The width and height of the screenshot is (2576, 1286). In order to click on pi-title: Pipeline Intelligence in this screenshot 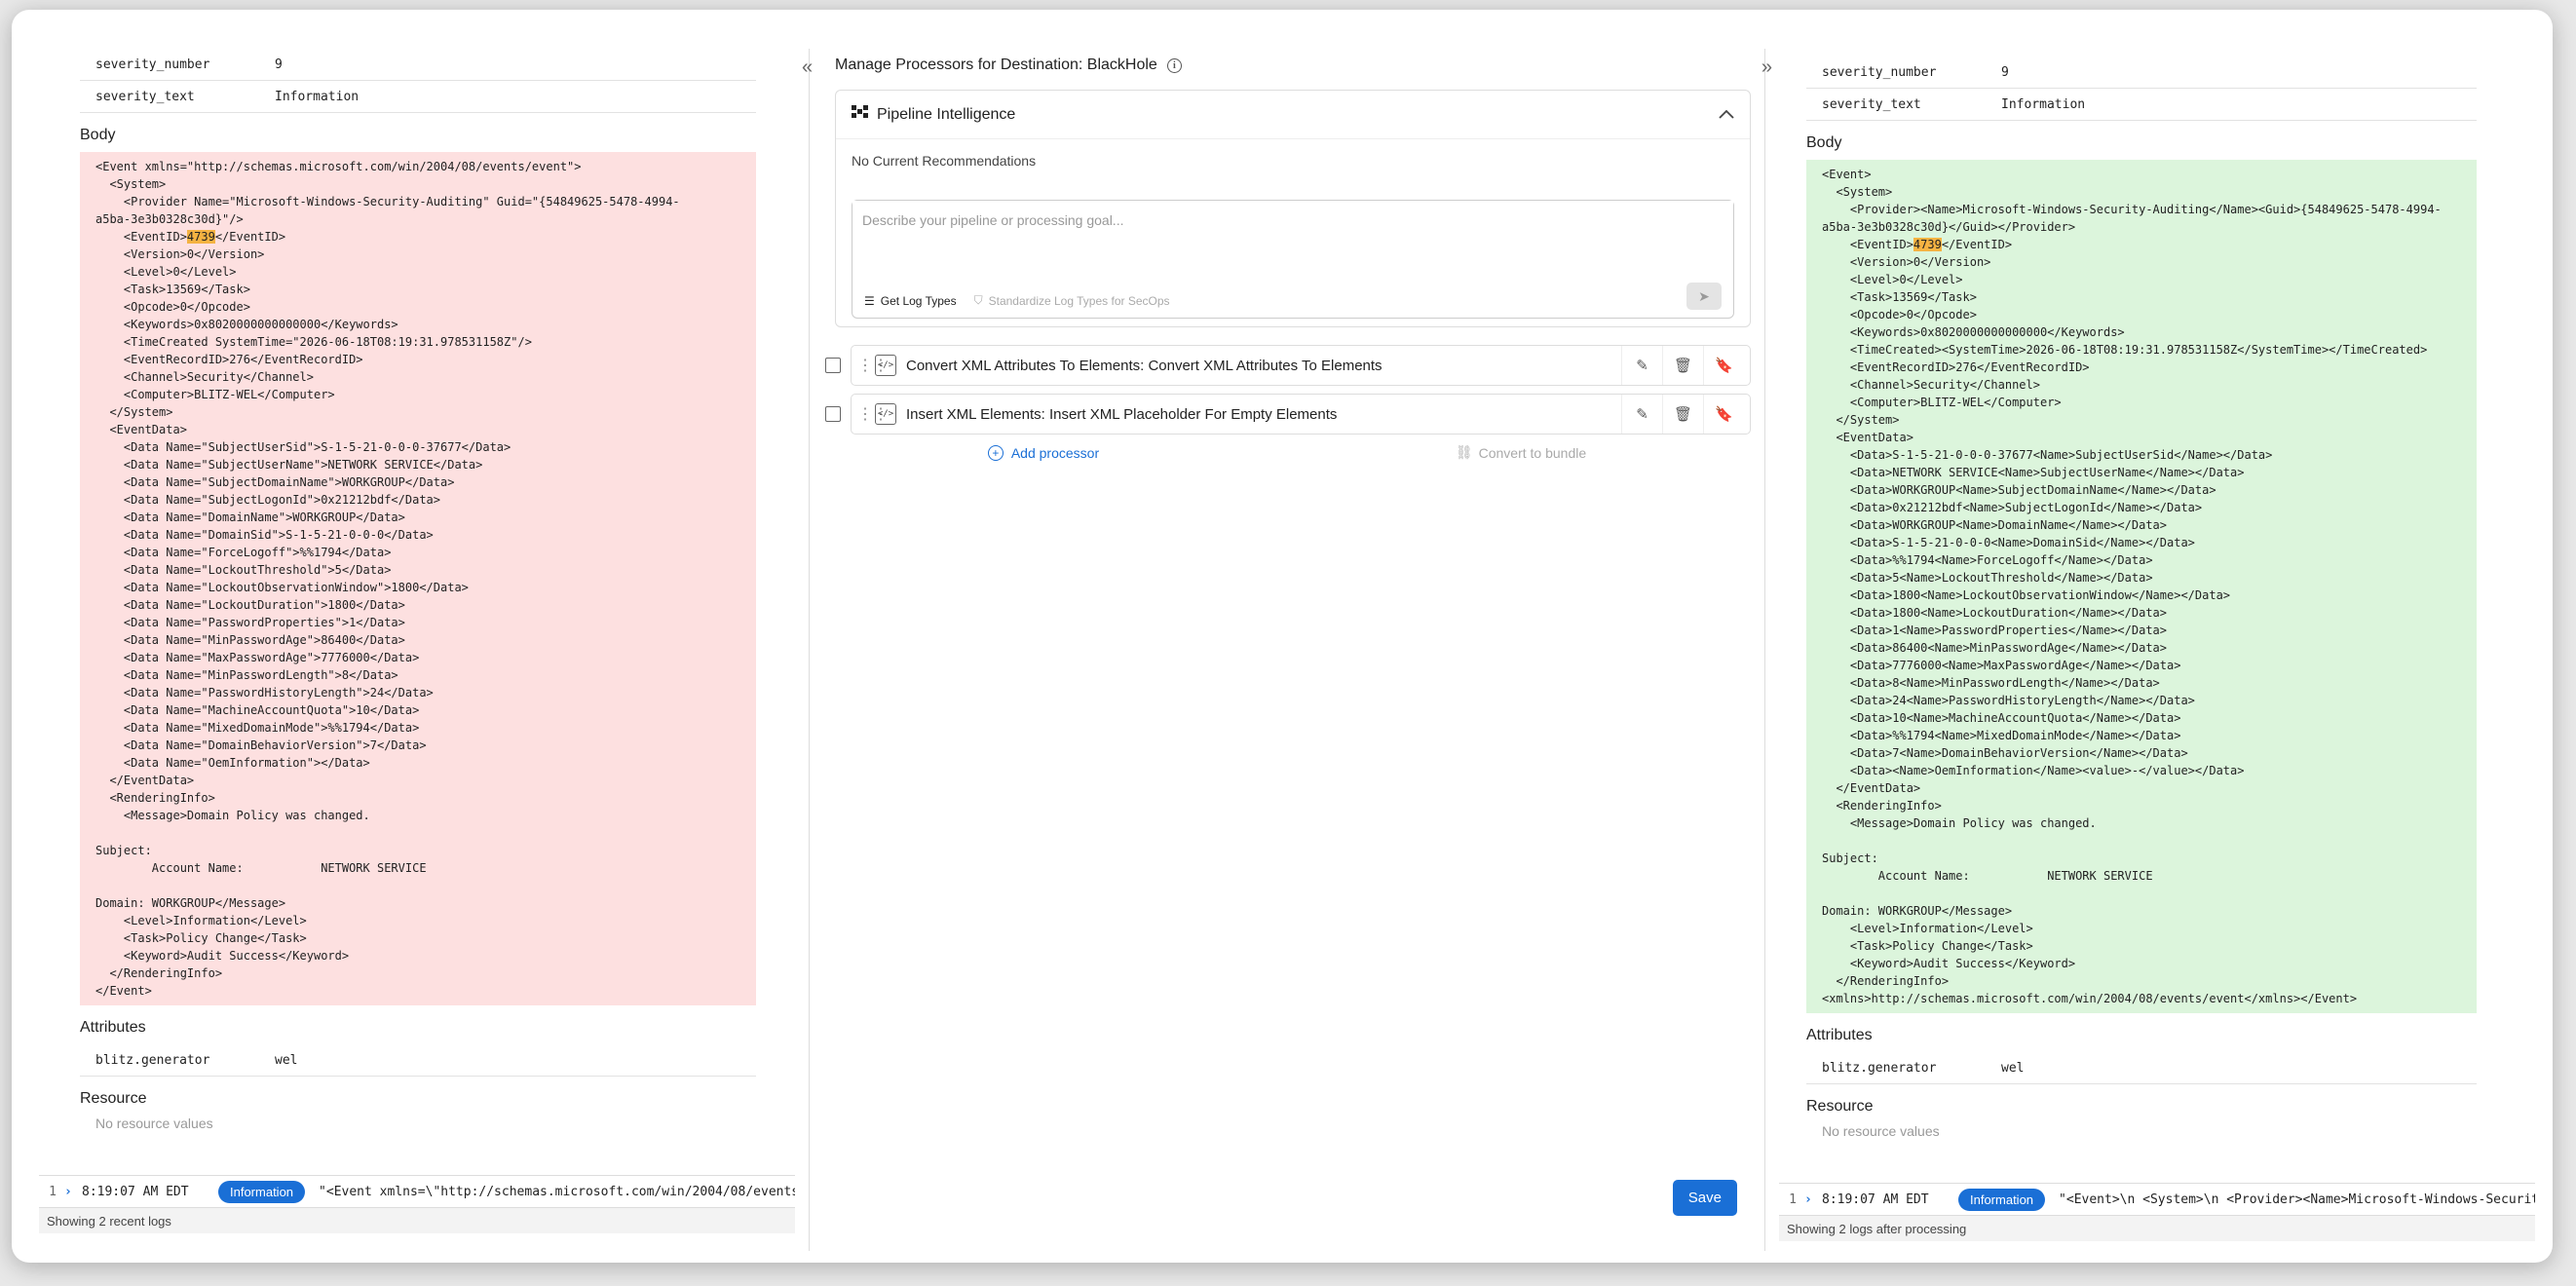, I will do `click(946, 114)`.